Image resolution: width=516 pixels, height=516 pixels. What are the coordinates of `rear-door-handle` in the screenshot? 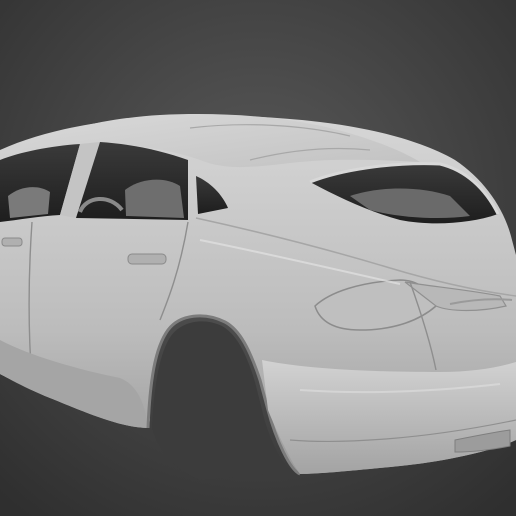 It's located at (147, 259).